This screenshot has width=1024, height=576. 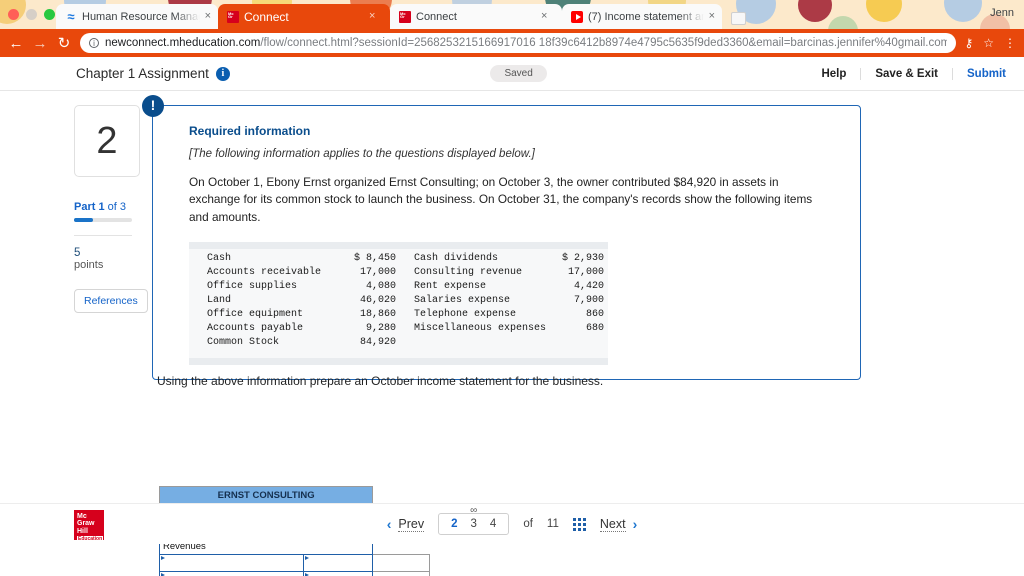 I want to click on total-pages: 11, so click(x=552, y=524).